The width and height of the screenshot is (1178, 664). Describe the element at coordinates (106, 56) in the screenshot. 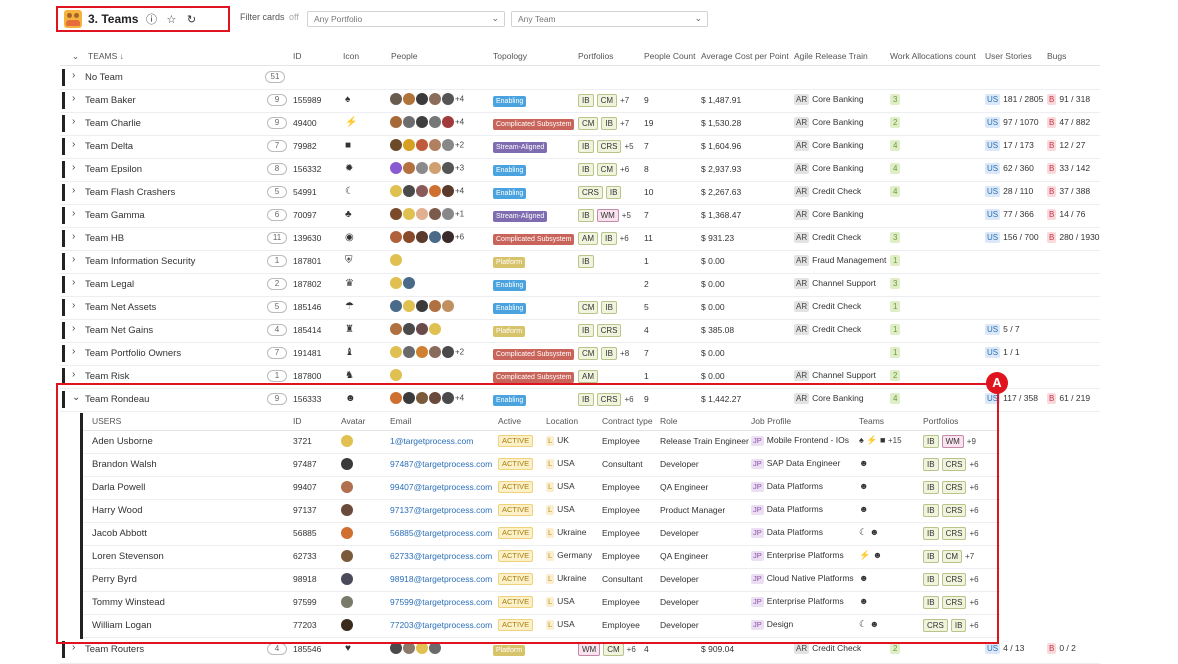

I see `column-header-teams: TEAMS ↓` at that location.